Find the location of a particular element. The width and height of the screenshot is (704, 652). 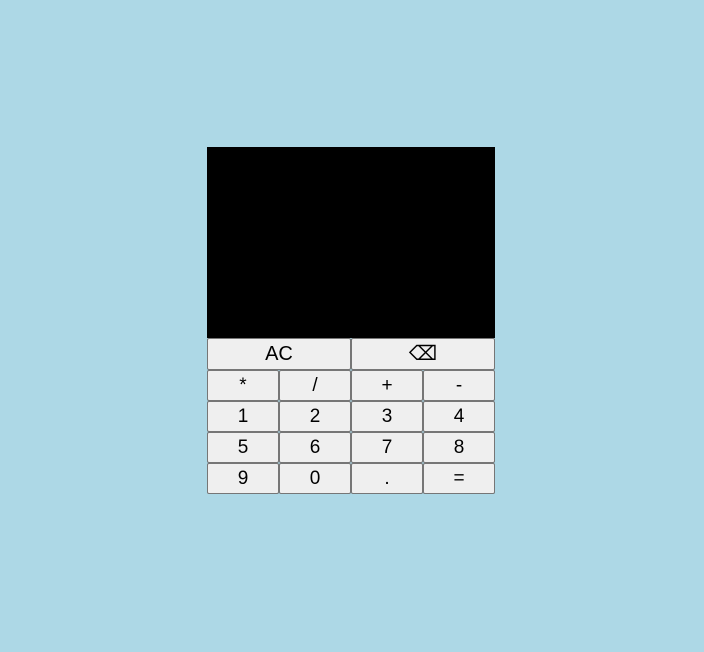

backspace-button: ⌫ is located at coordinates (423, 354).